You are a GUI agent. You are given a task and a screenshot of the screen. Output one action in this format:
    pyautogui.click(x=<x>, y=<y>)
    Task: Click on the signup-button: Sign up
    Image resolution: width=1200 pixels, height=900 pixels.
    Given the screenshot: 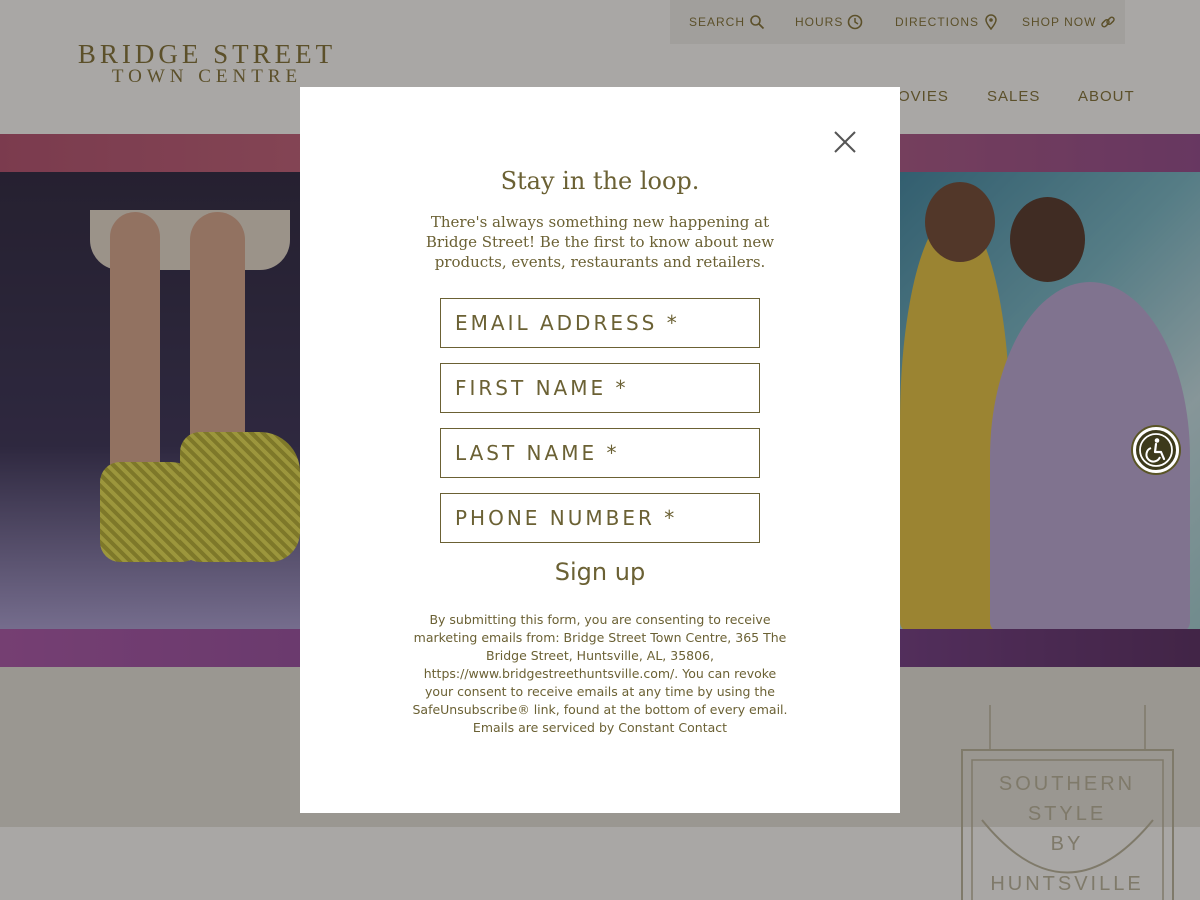 What is the action you would take?
    pyautogui.click(x=600, y=572)
    